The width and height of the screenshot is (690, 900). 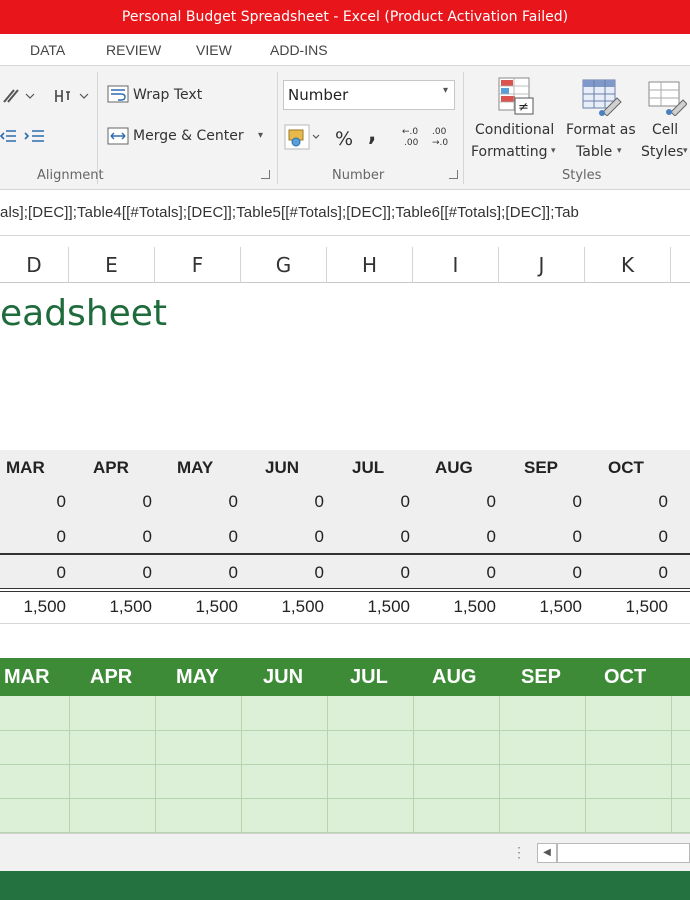 What do you see at coordinates (118, 138) in the screenshot?
I see `merge-center-icon` at bounding box center [118, 138].